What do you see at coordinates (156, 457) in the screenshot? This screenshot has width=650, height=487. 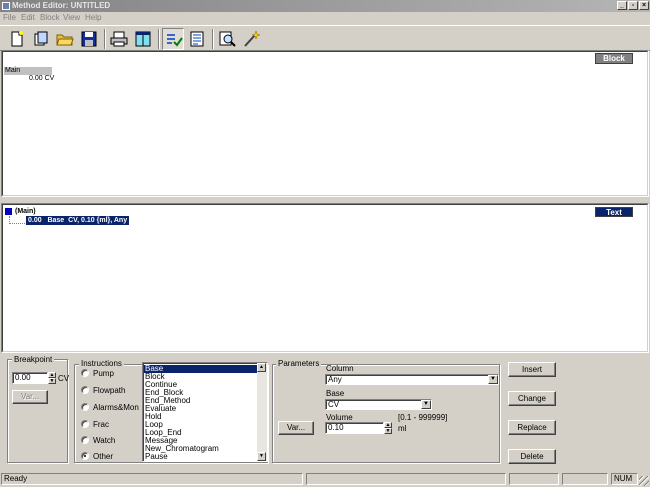 I see `list-item: Pause` at bounding box center [156, 457].